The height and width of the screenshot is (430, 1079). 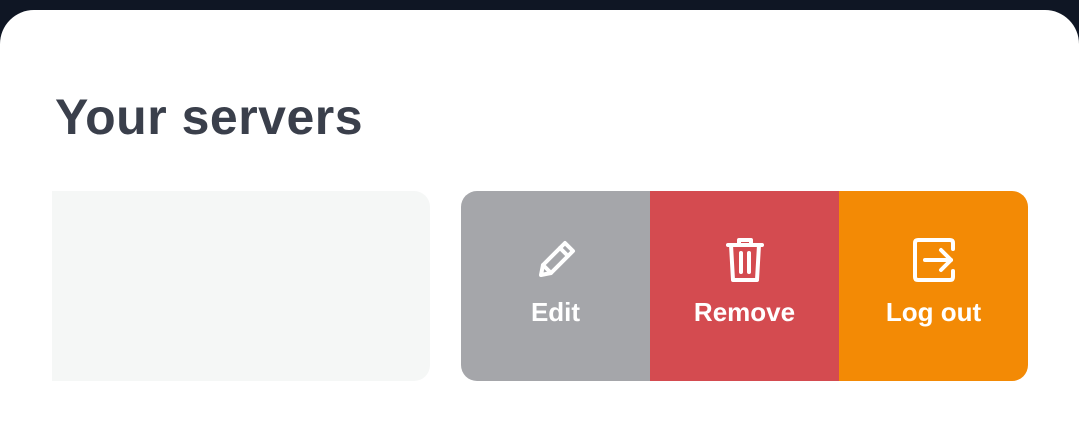 What do you see at coordinates (555, 286) in the screenshot?
I see `edit-button: Edit` at bounding box center [555, 286].